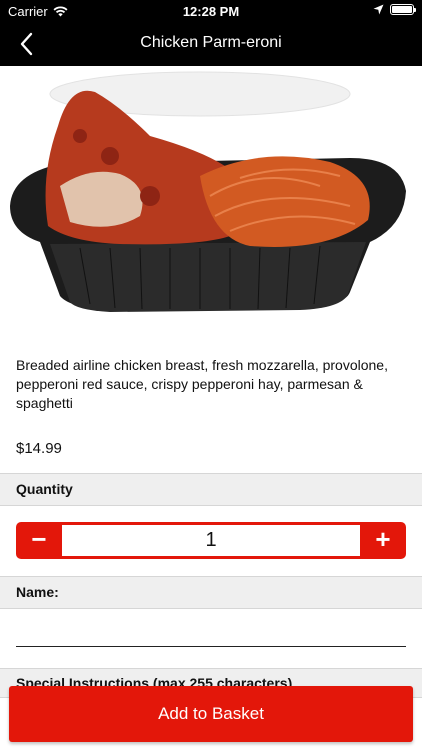  I want to click on location-arrow-icon, so click(378, 9).